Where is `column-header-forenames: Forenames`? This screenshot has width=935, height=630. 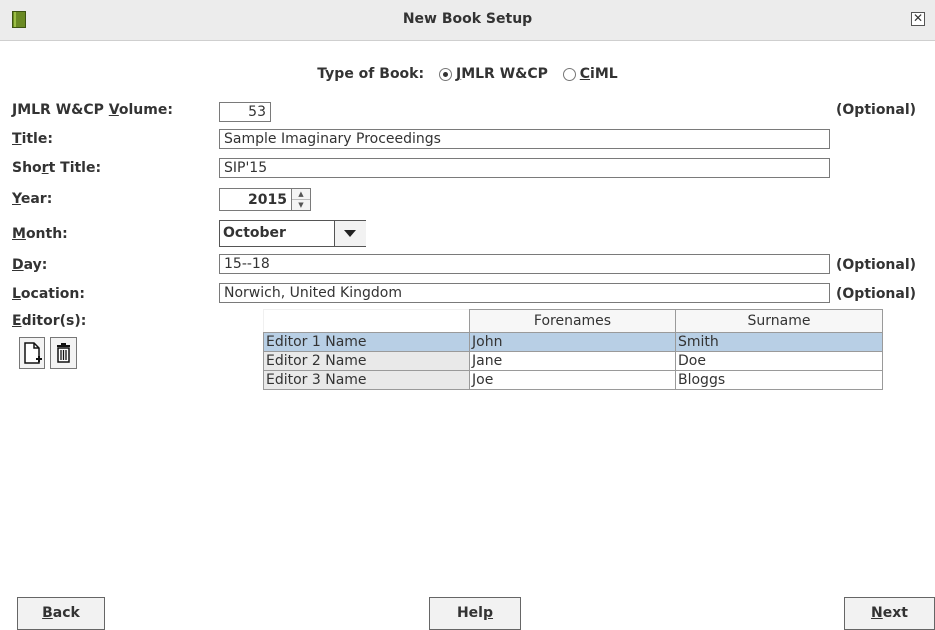 column-header-forenames: Forenames is located at coordinates (572, 321).